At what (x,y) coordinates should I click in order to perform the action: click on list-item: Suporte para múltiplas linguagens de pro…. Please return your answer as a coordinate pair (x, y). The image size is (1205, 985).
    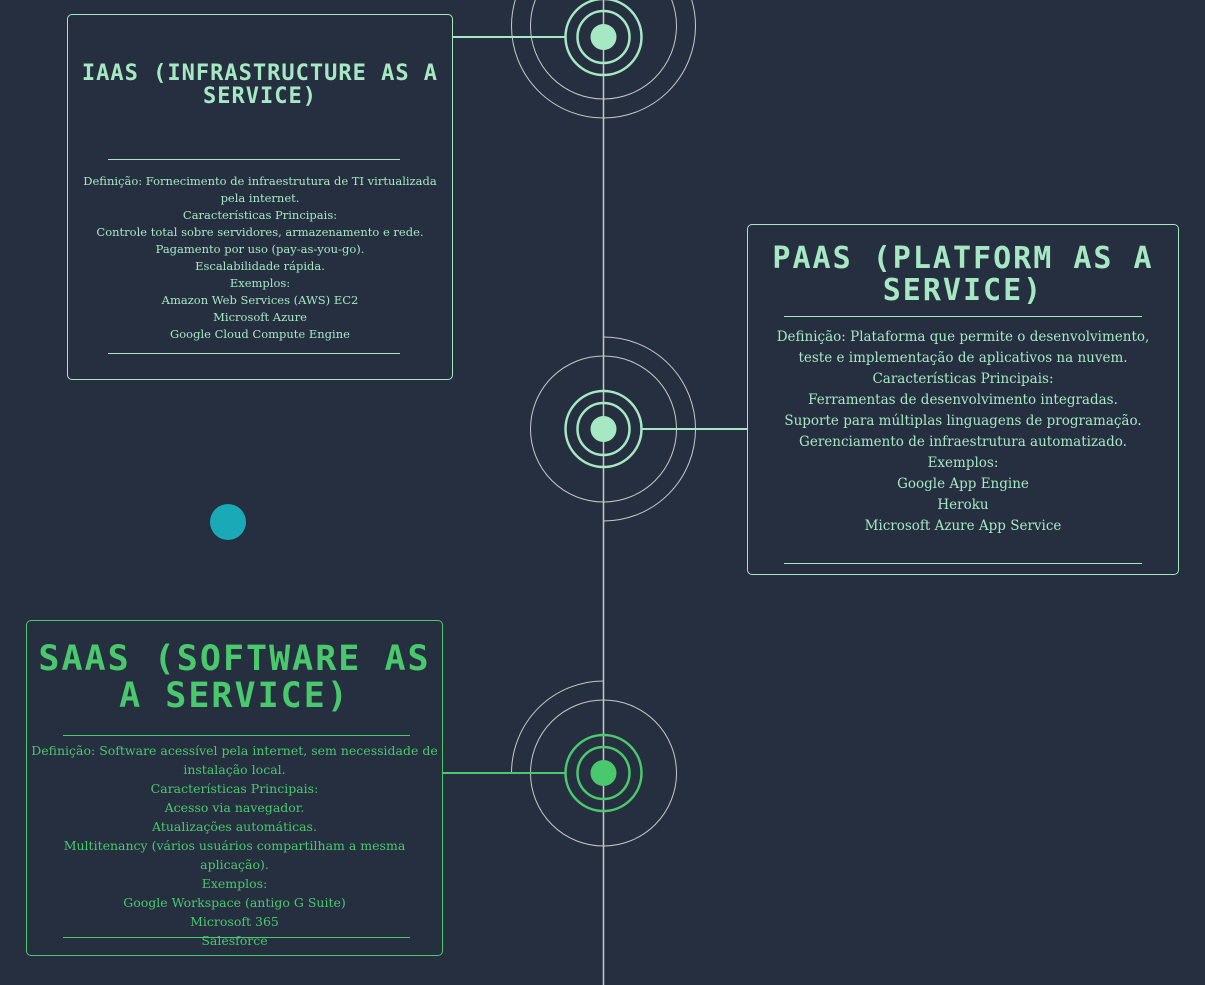
    Looking at the image, I should click on (963, 421).